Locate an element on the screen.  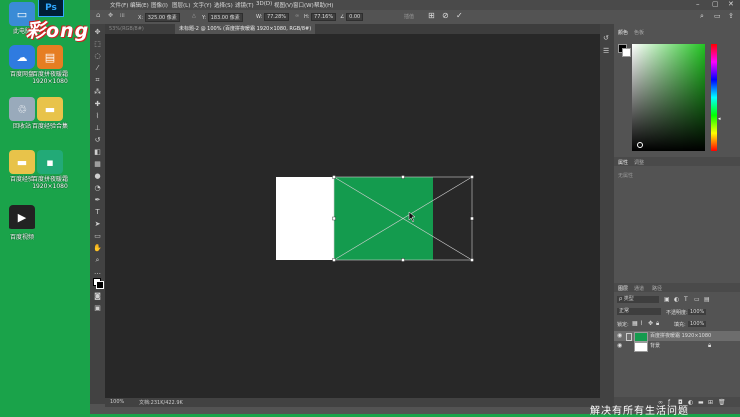
delete-layer-icon: 🗑︎ is located at coordinates (722, 402).